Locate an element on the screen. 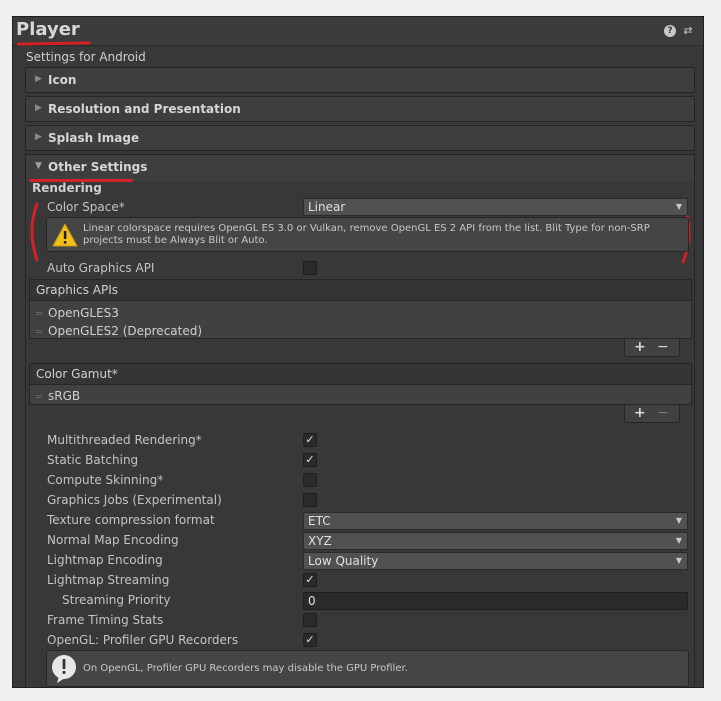 This screenshot has width=721, height=701. multithreaded-rendering-checkbox: ✓ is located at coordinates (310, 440).